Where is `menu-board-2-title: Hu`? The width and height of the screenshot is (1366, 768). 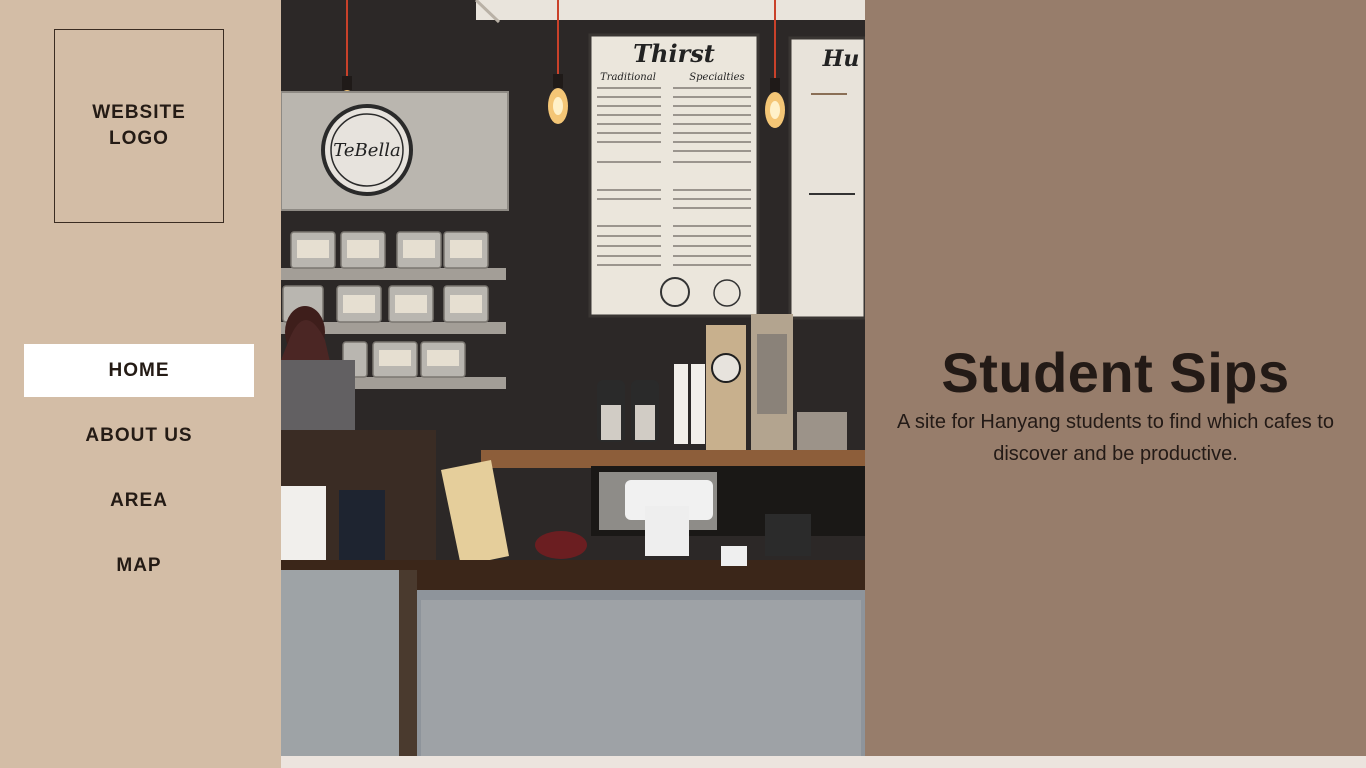 menu-board-2-title: Hu is located at coordinates (841, 59).